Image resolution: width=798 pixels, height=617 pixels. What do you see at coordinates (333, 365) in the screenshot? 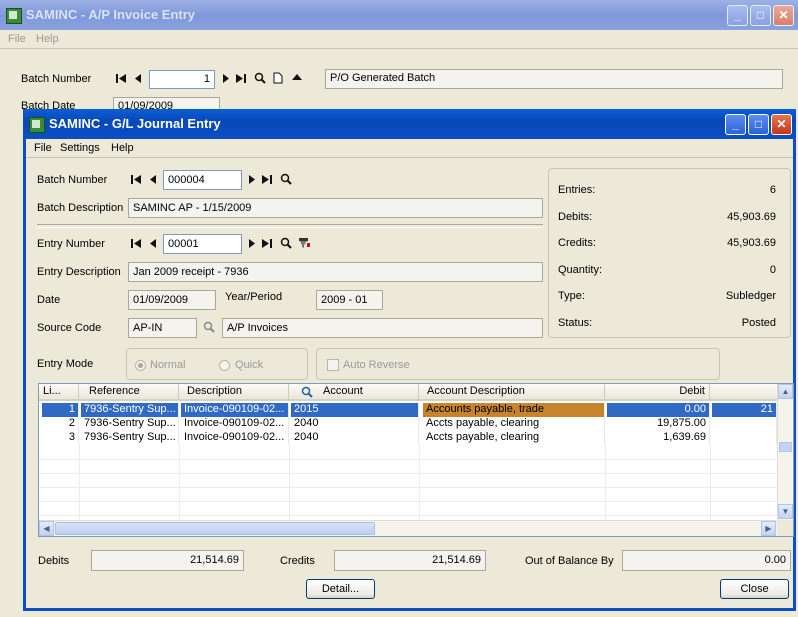
I see `auto-reverse-checkbox` at bounding box center [333, 365].